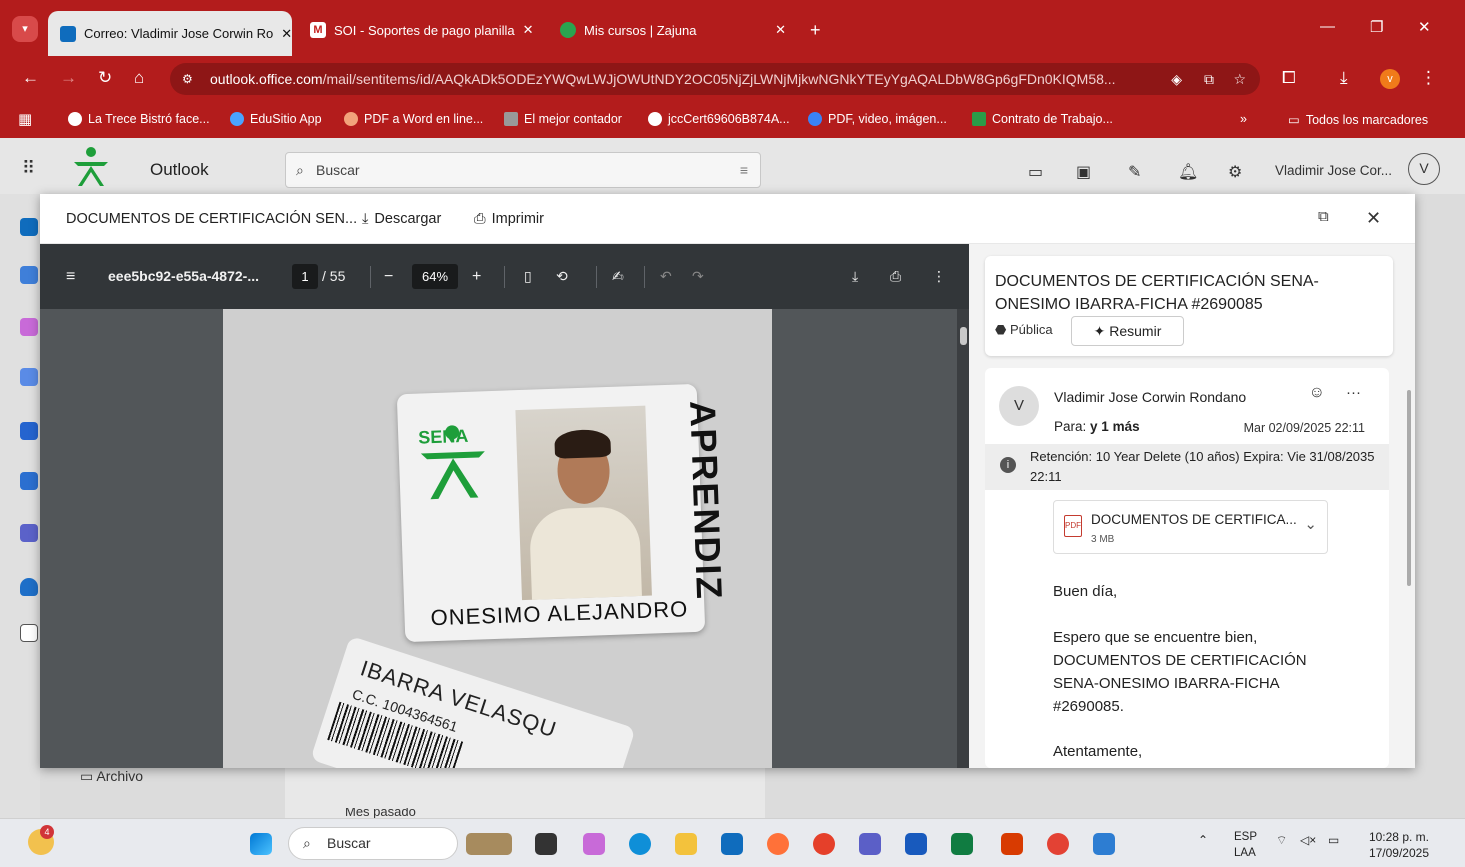  Describe the element at coordinates (963, 538) in the screenshot. I see `pdf-scrollbar` at that location.